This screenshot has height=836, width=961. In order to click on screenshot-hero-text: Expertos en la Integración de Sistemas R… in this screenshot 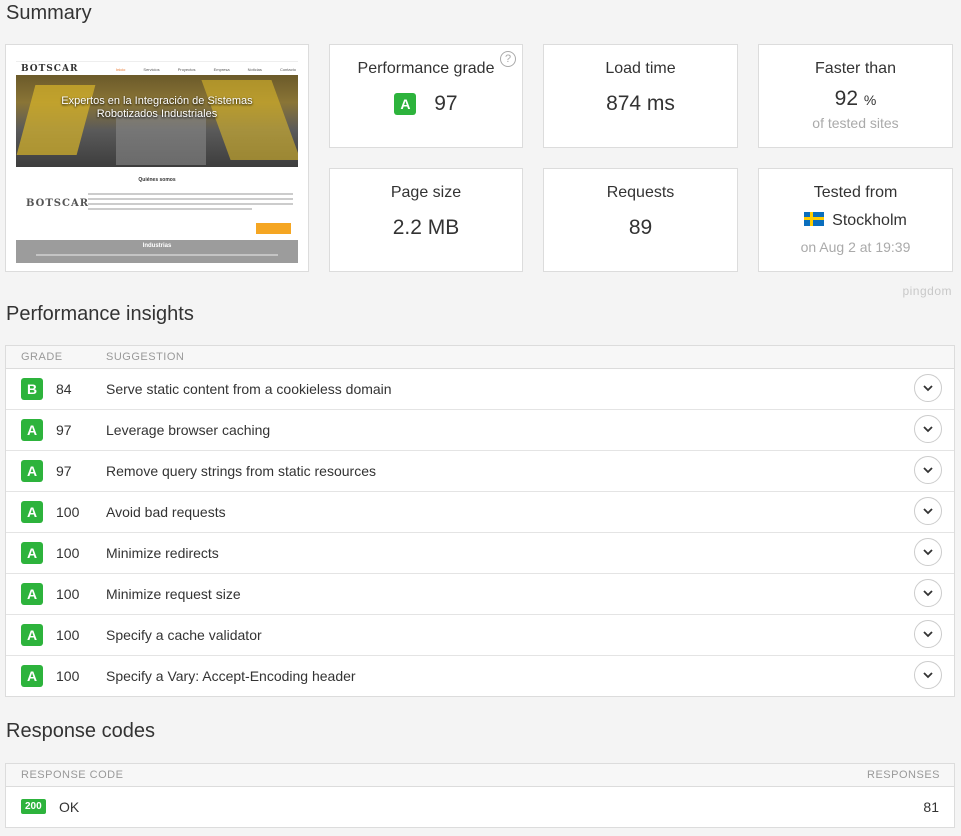, I will do `click(157, 107)`.